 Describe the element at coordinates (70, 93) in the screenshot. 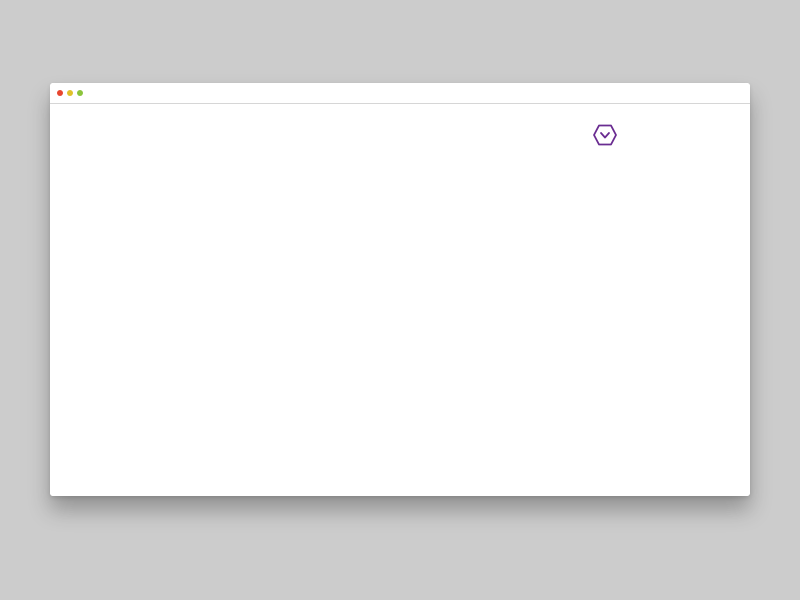

I see `minimize-window-button` at that location.